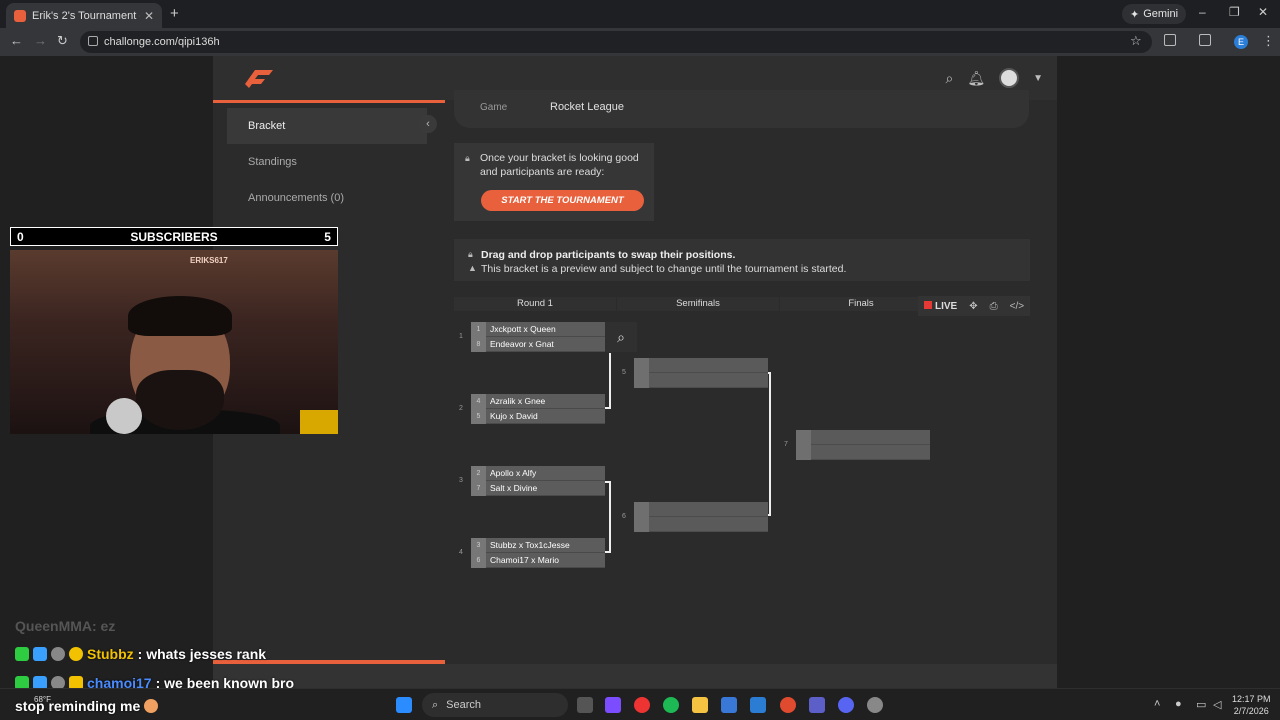 Image resolution: width=1280 pixels, height=720 pixels. I want to click on match-card: 4 Azralik x Gnee 5 Kujo x David, so click(538, 408).